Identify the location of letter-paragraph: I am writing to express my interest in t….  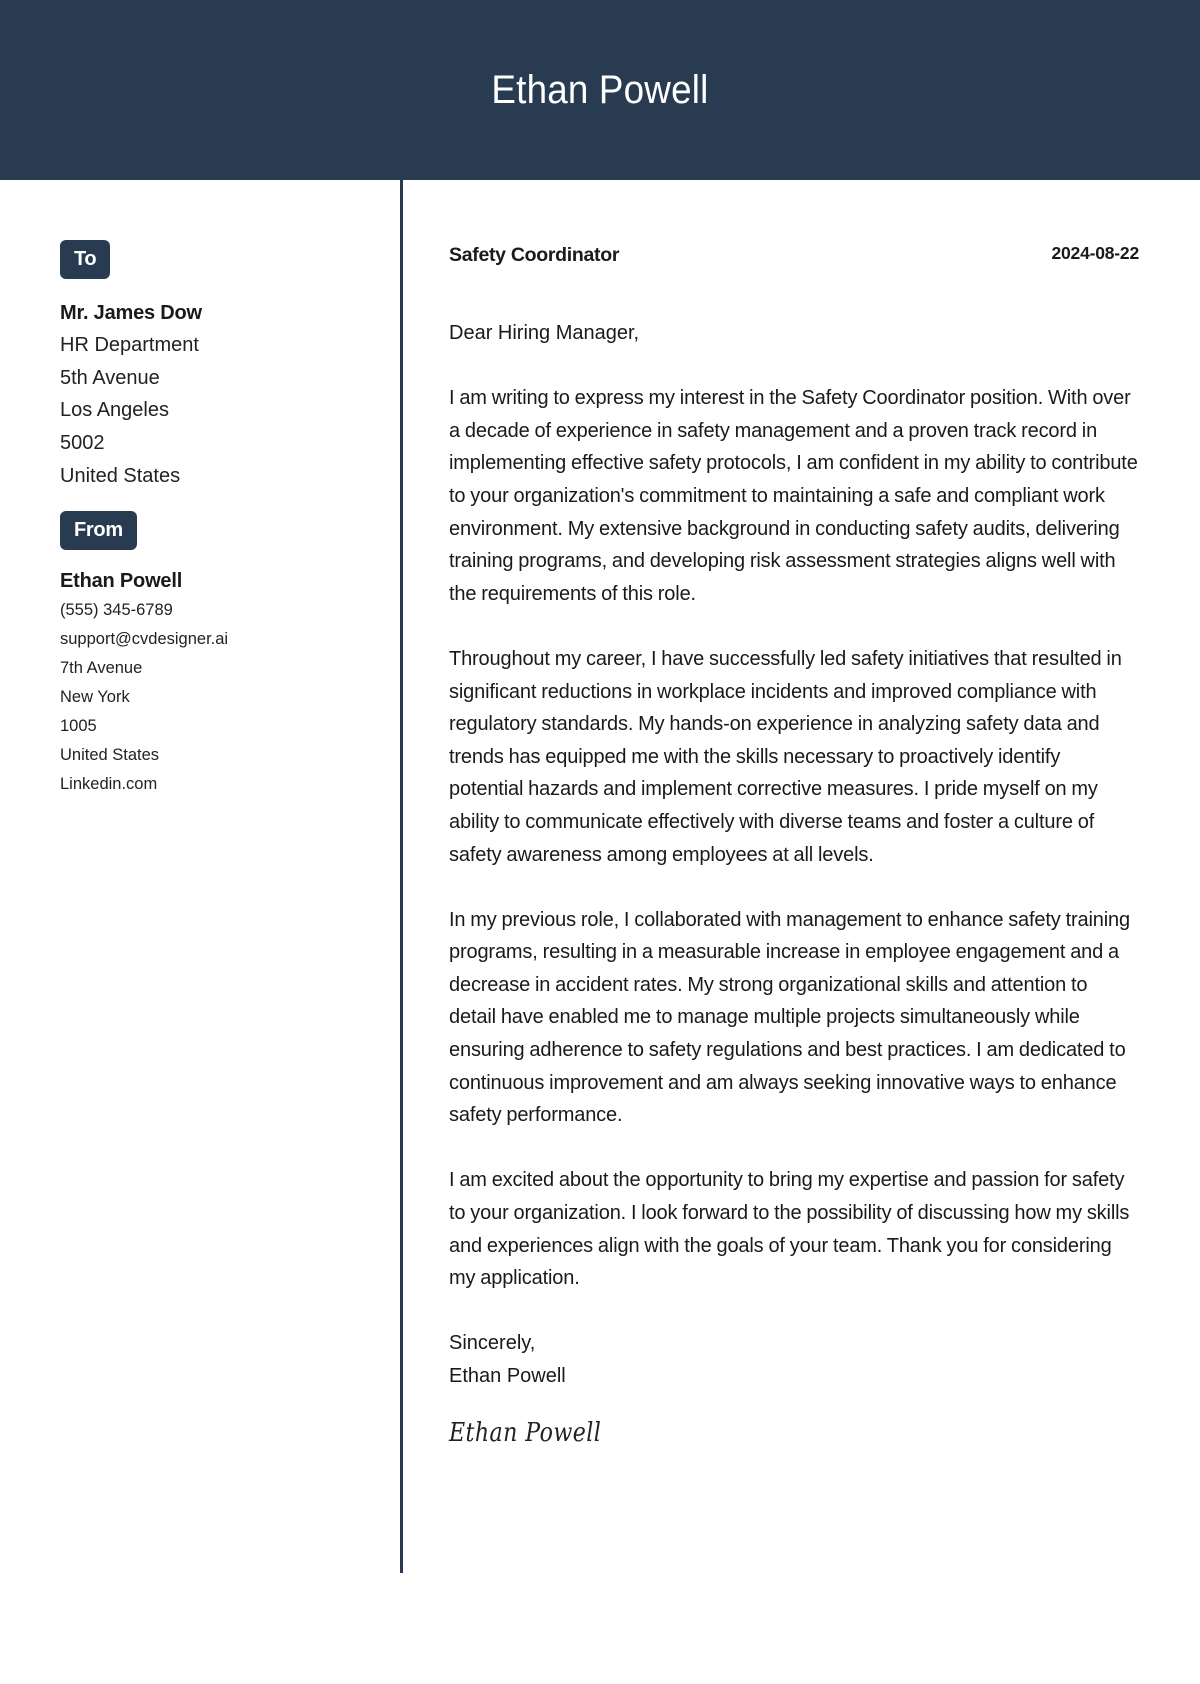
(793, 496).